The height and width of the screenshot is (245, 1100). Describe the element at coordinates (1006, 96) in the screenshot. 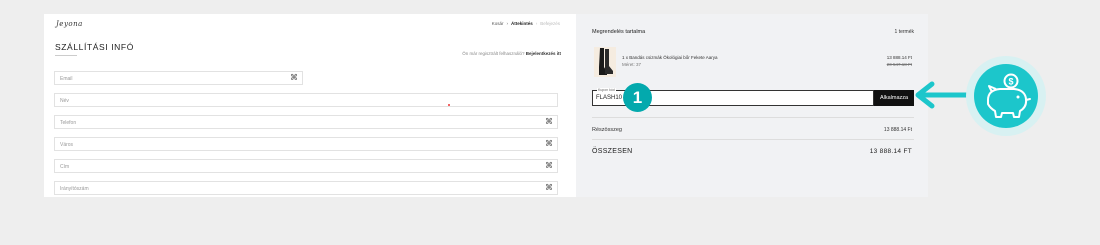

I see `piggy-bank-icon: $` at that location.